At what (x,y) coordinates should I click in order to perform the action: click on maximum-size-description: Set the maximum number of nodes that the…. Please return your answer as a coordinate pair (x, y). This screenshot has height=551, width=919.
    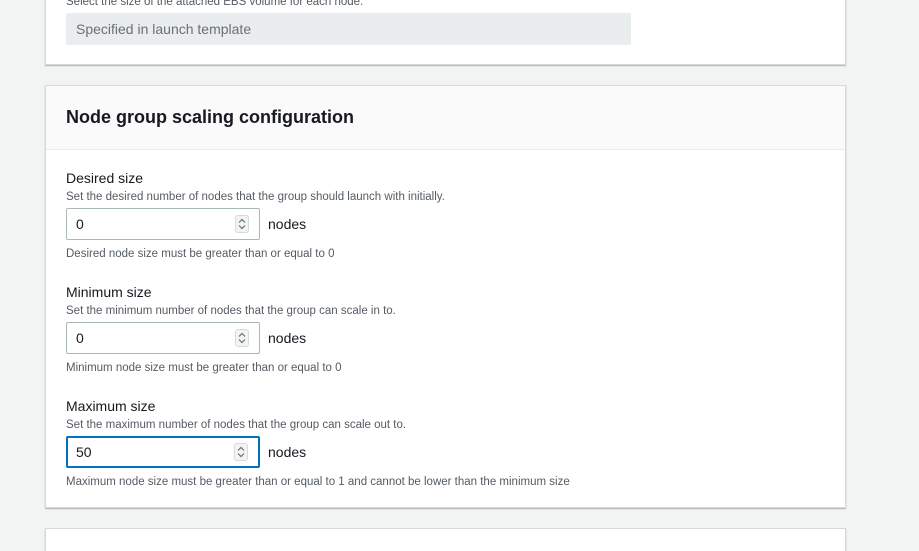
    Looking at the image, I should click on (236, 425).